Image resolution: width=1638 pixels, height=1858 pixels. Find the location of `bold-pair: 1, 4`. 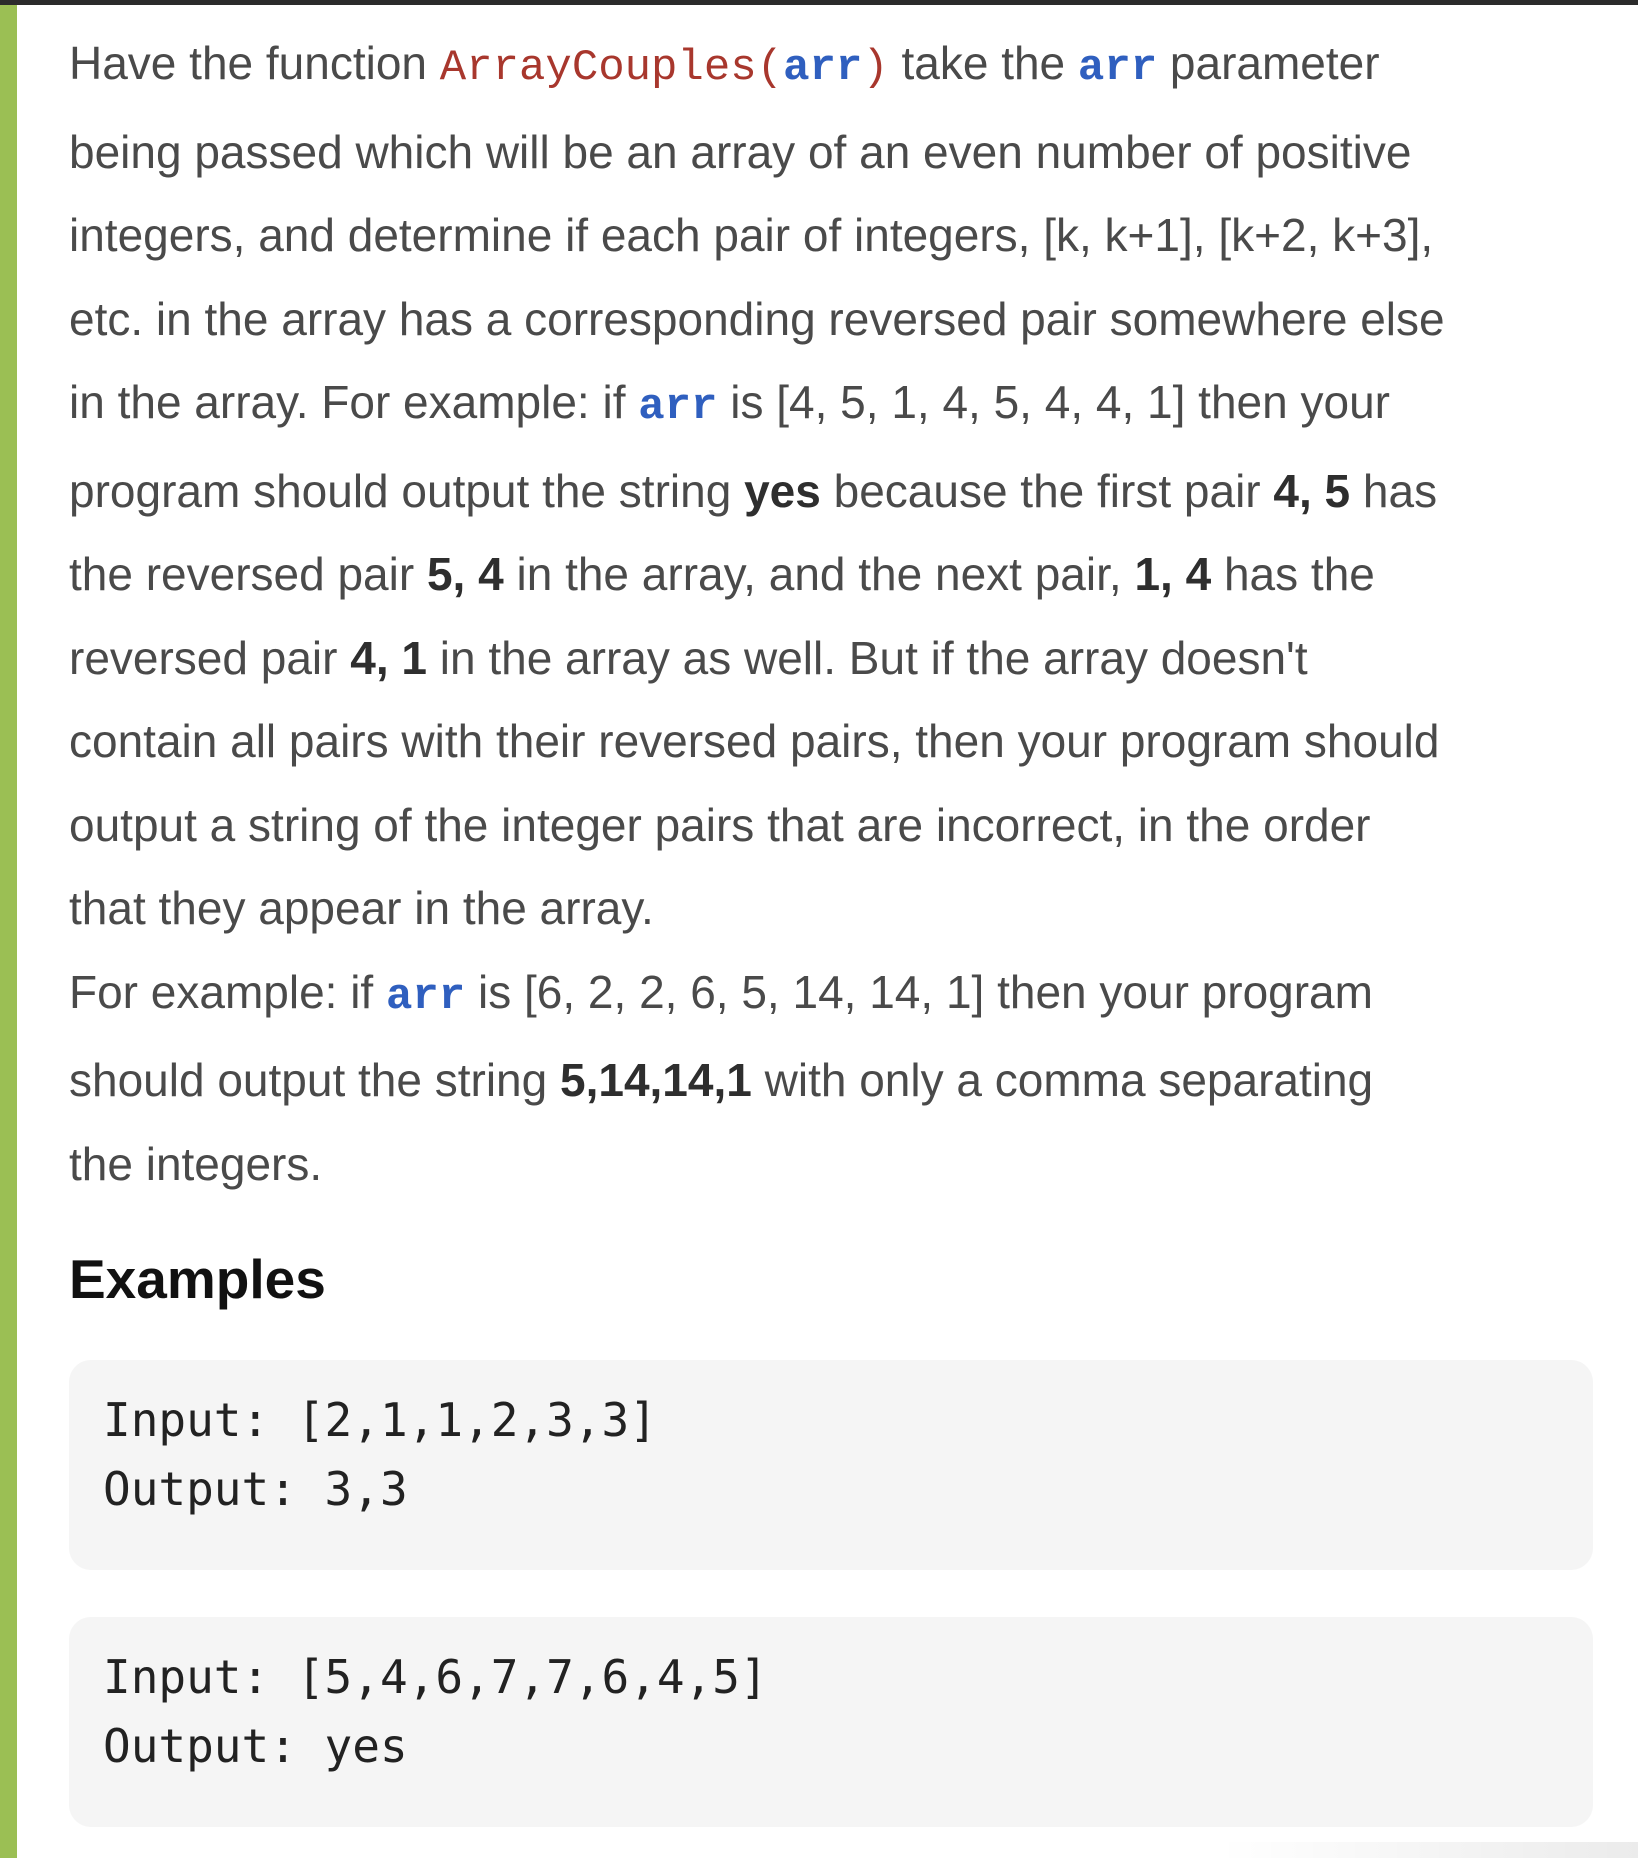

bold-pair: 1, 4 is located at coordinates (1173, 574).